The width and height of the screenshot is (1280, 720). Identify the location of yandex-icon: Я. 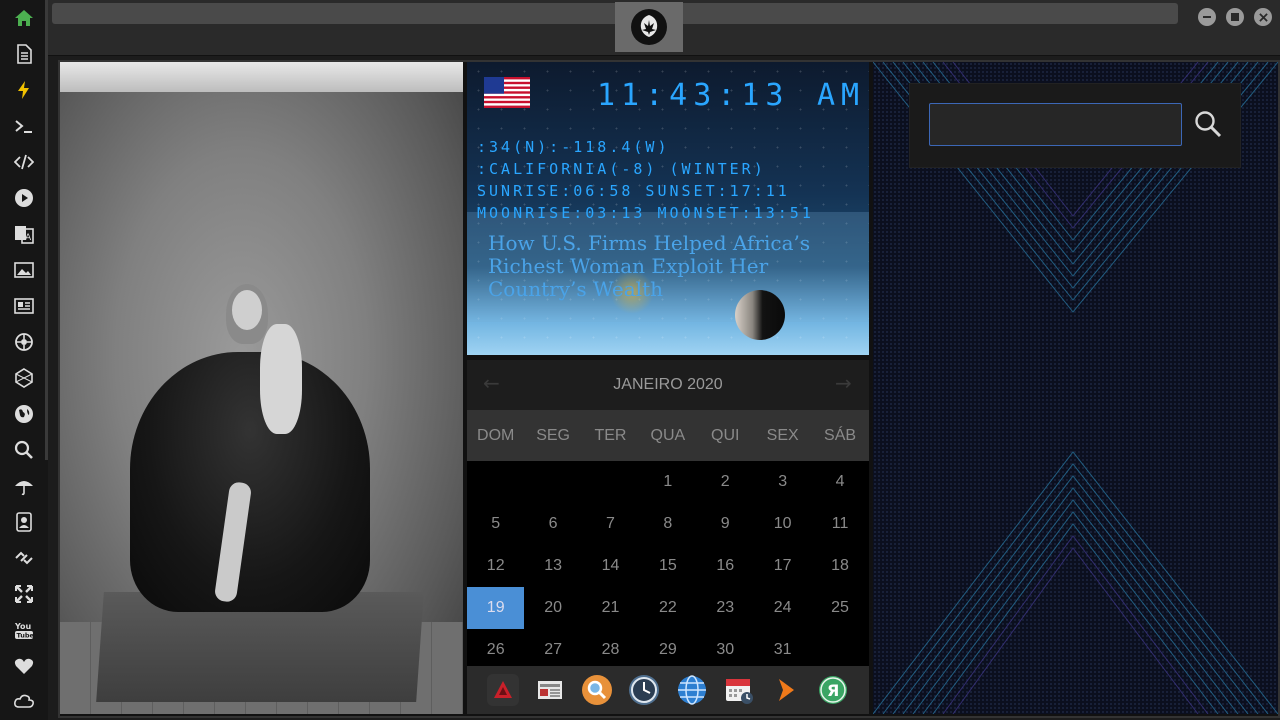
(833, 690).